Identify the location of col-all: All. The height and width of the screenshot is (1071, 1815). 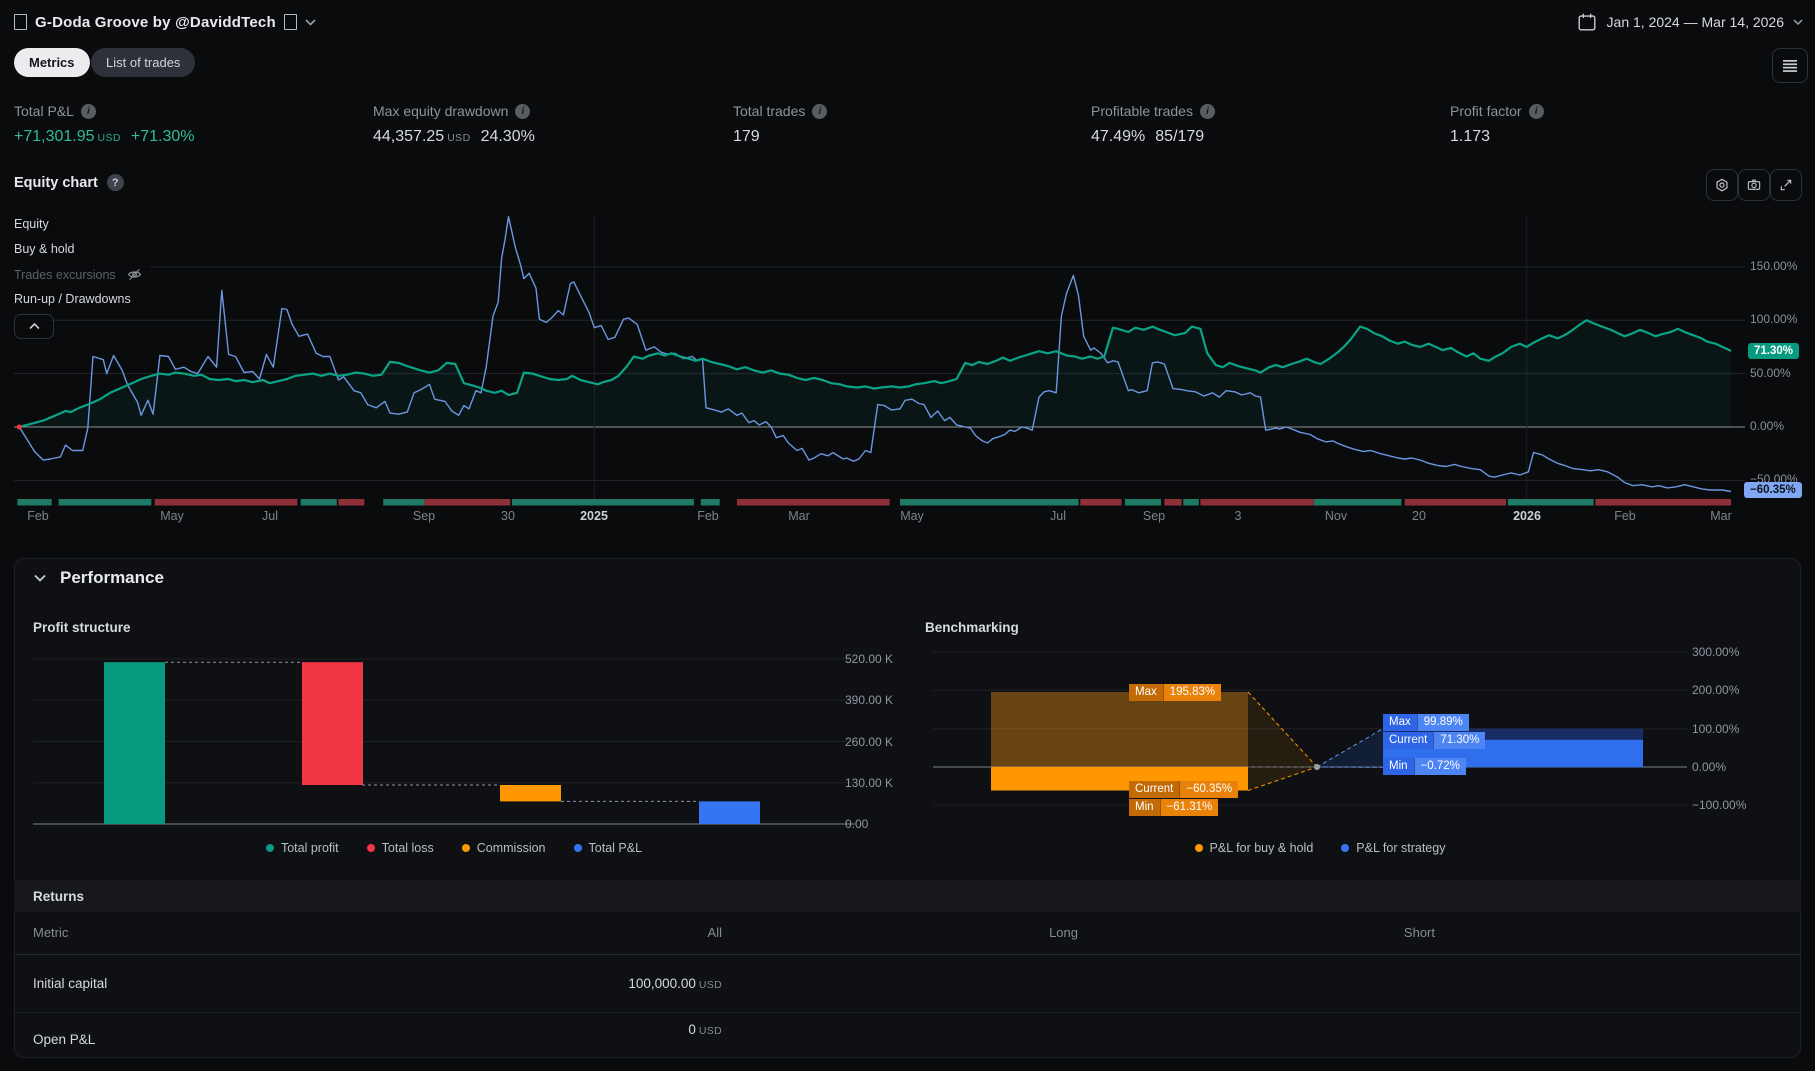
(668, 932).